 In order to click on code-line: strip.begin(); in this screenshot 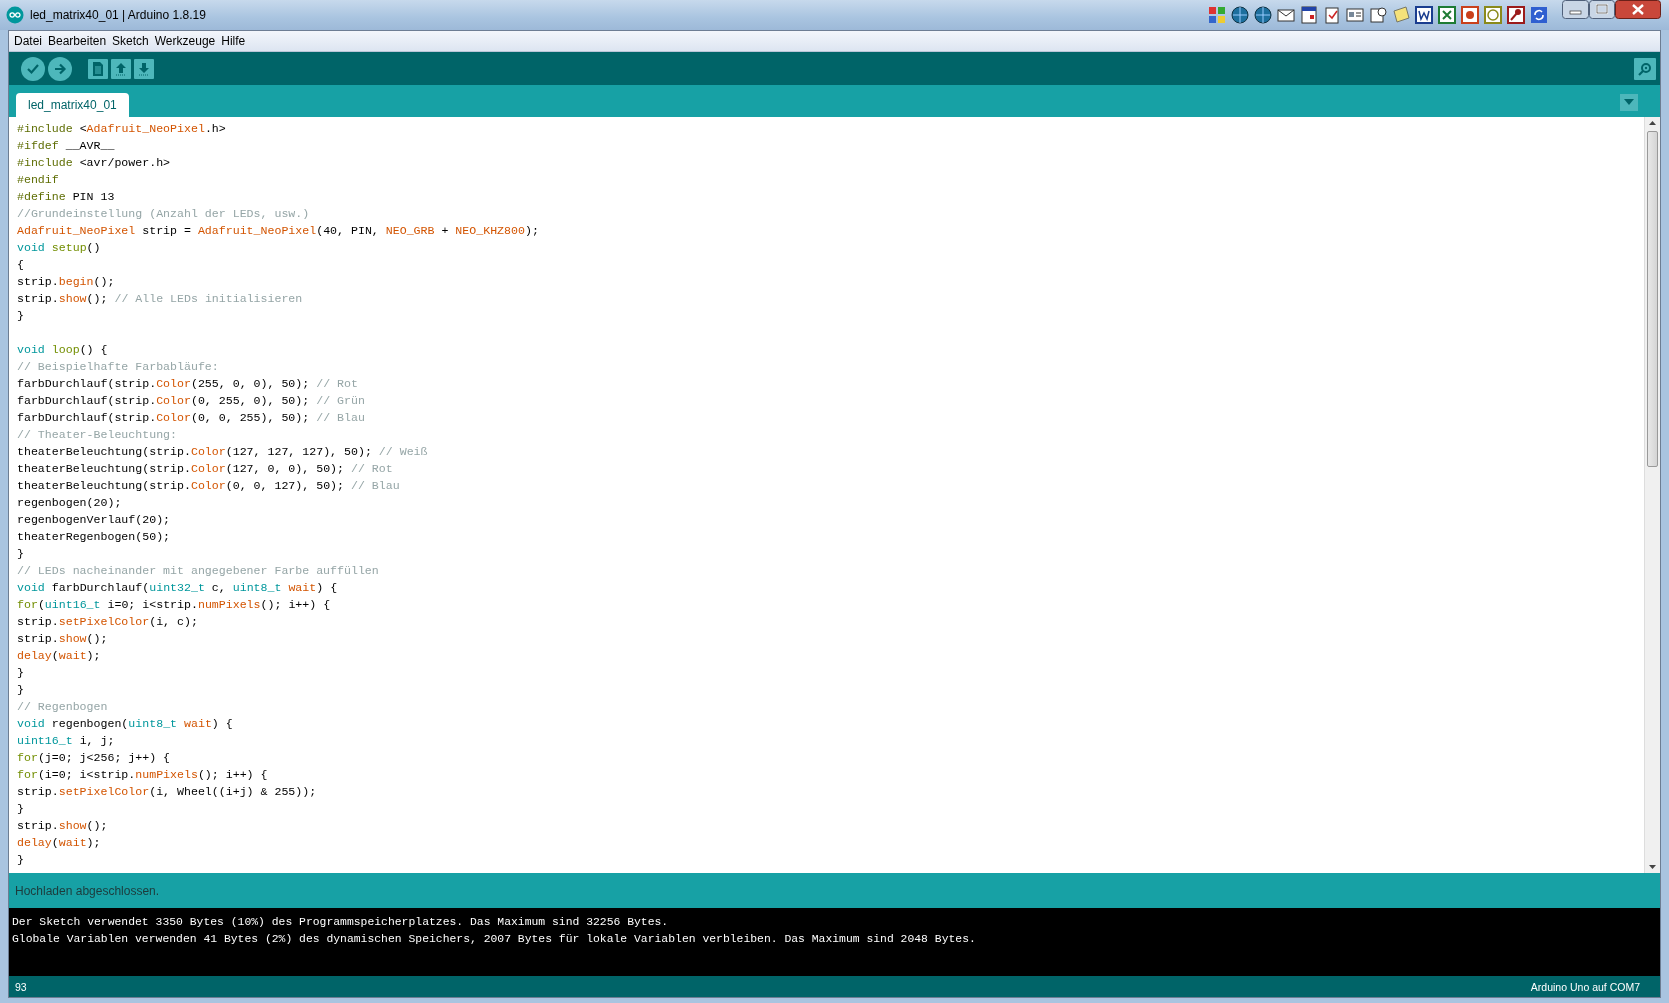, I will do `click(66, 282)`.